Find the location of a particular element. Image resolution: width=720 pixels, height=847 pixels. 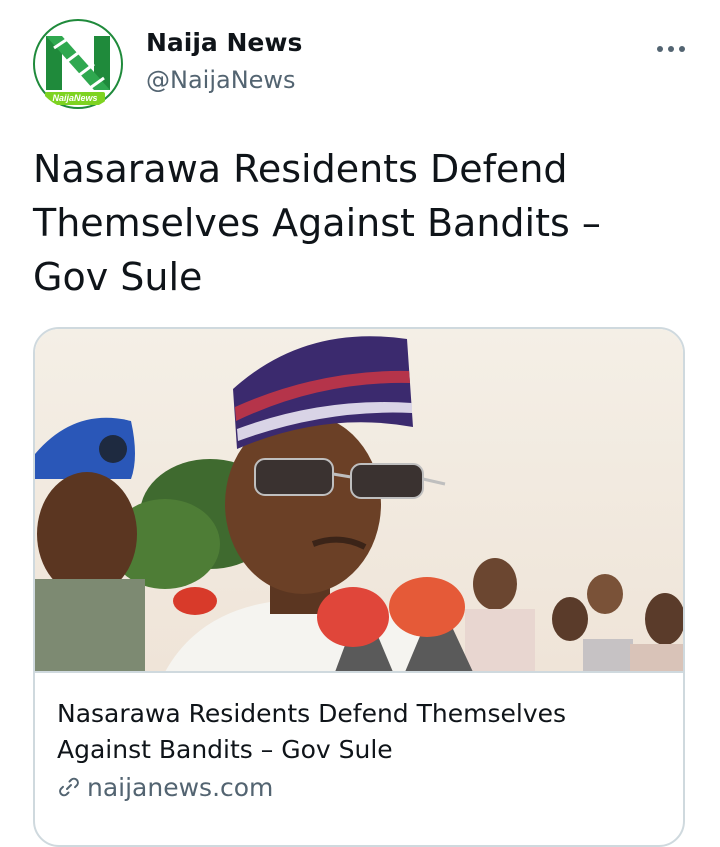

author-avatar: NaijaNews is located at coordinates (78, 64).